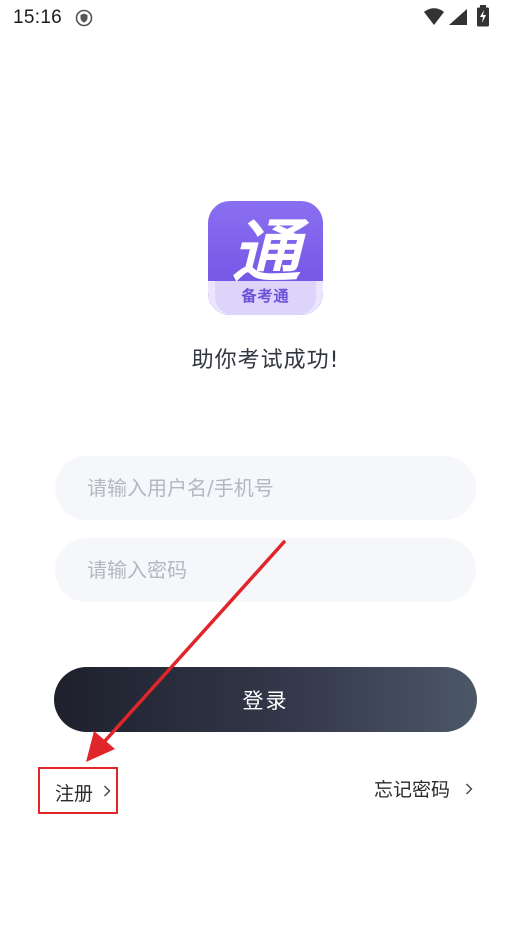 The image size is (531, 944). I want to click on password-input, so click(267, 570).